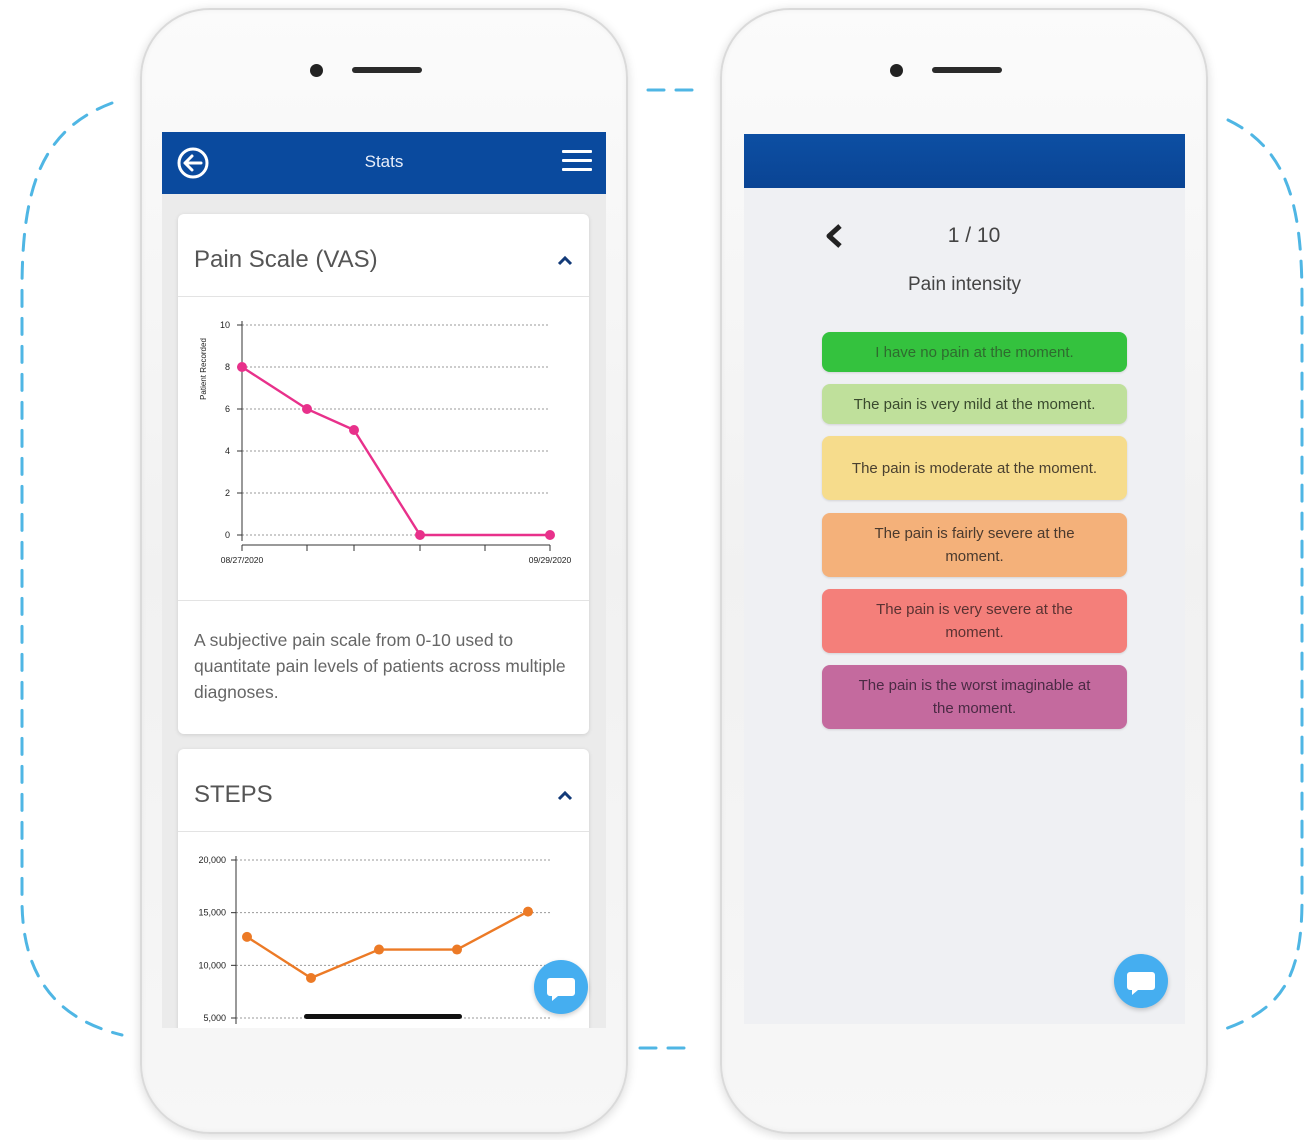  What do you see at coordinates (227, 367) in the screenshot?
I see `y-tick-label: 8` at bounding box center [227, 367].